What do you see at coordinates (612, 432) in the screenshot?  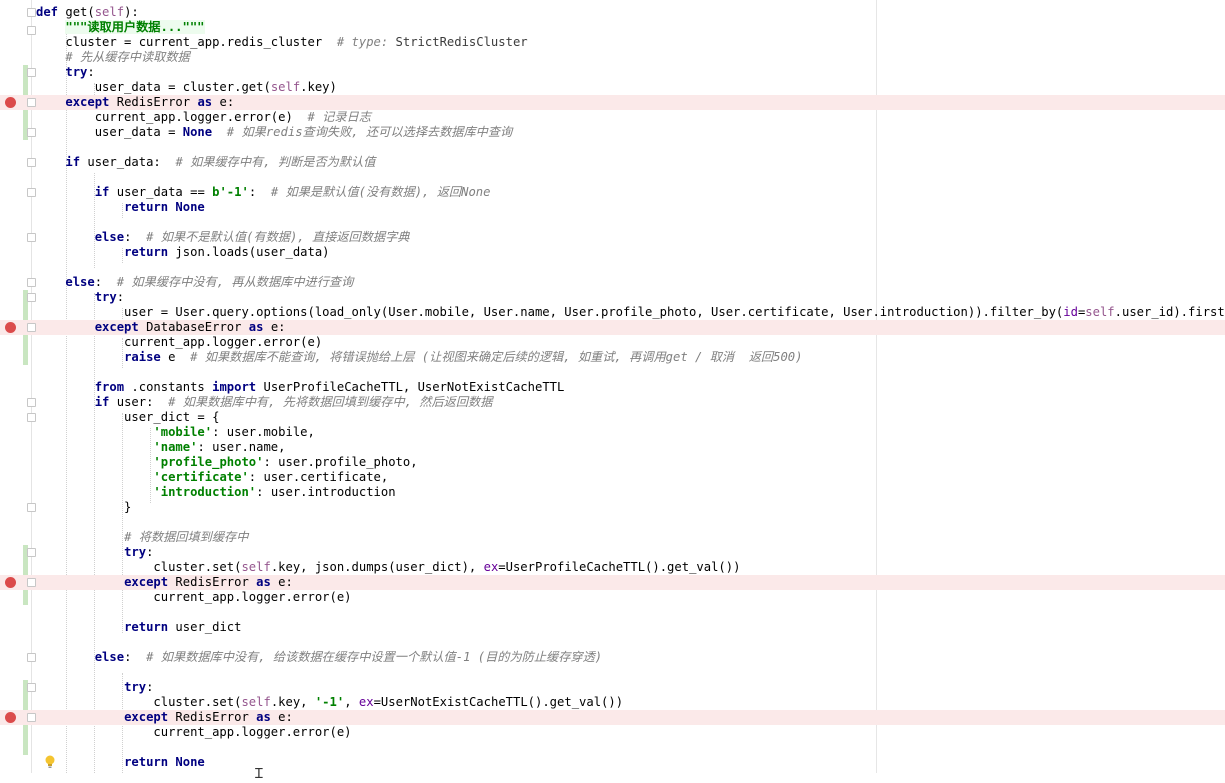 I see `code-line: 'mobile': user.mobile,` at bounding box center [612, 432].